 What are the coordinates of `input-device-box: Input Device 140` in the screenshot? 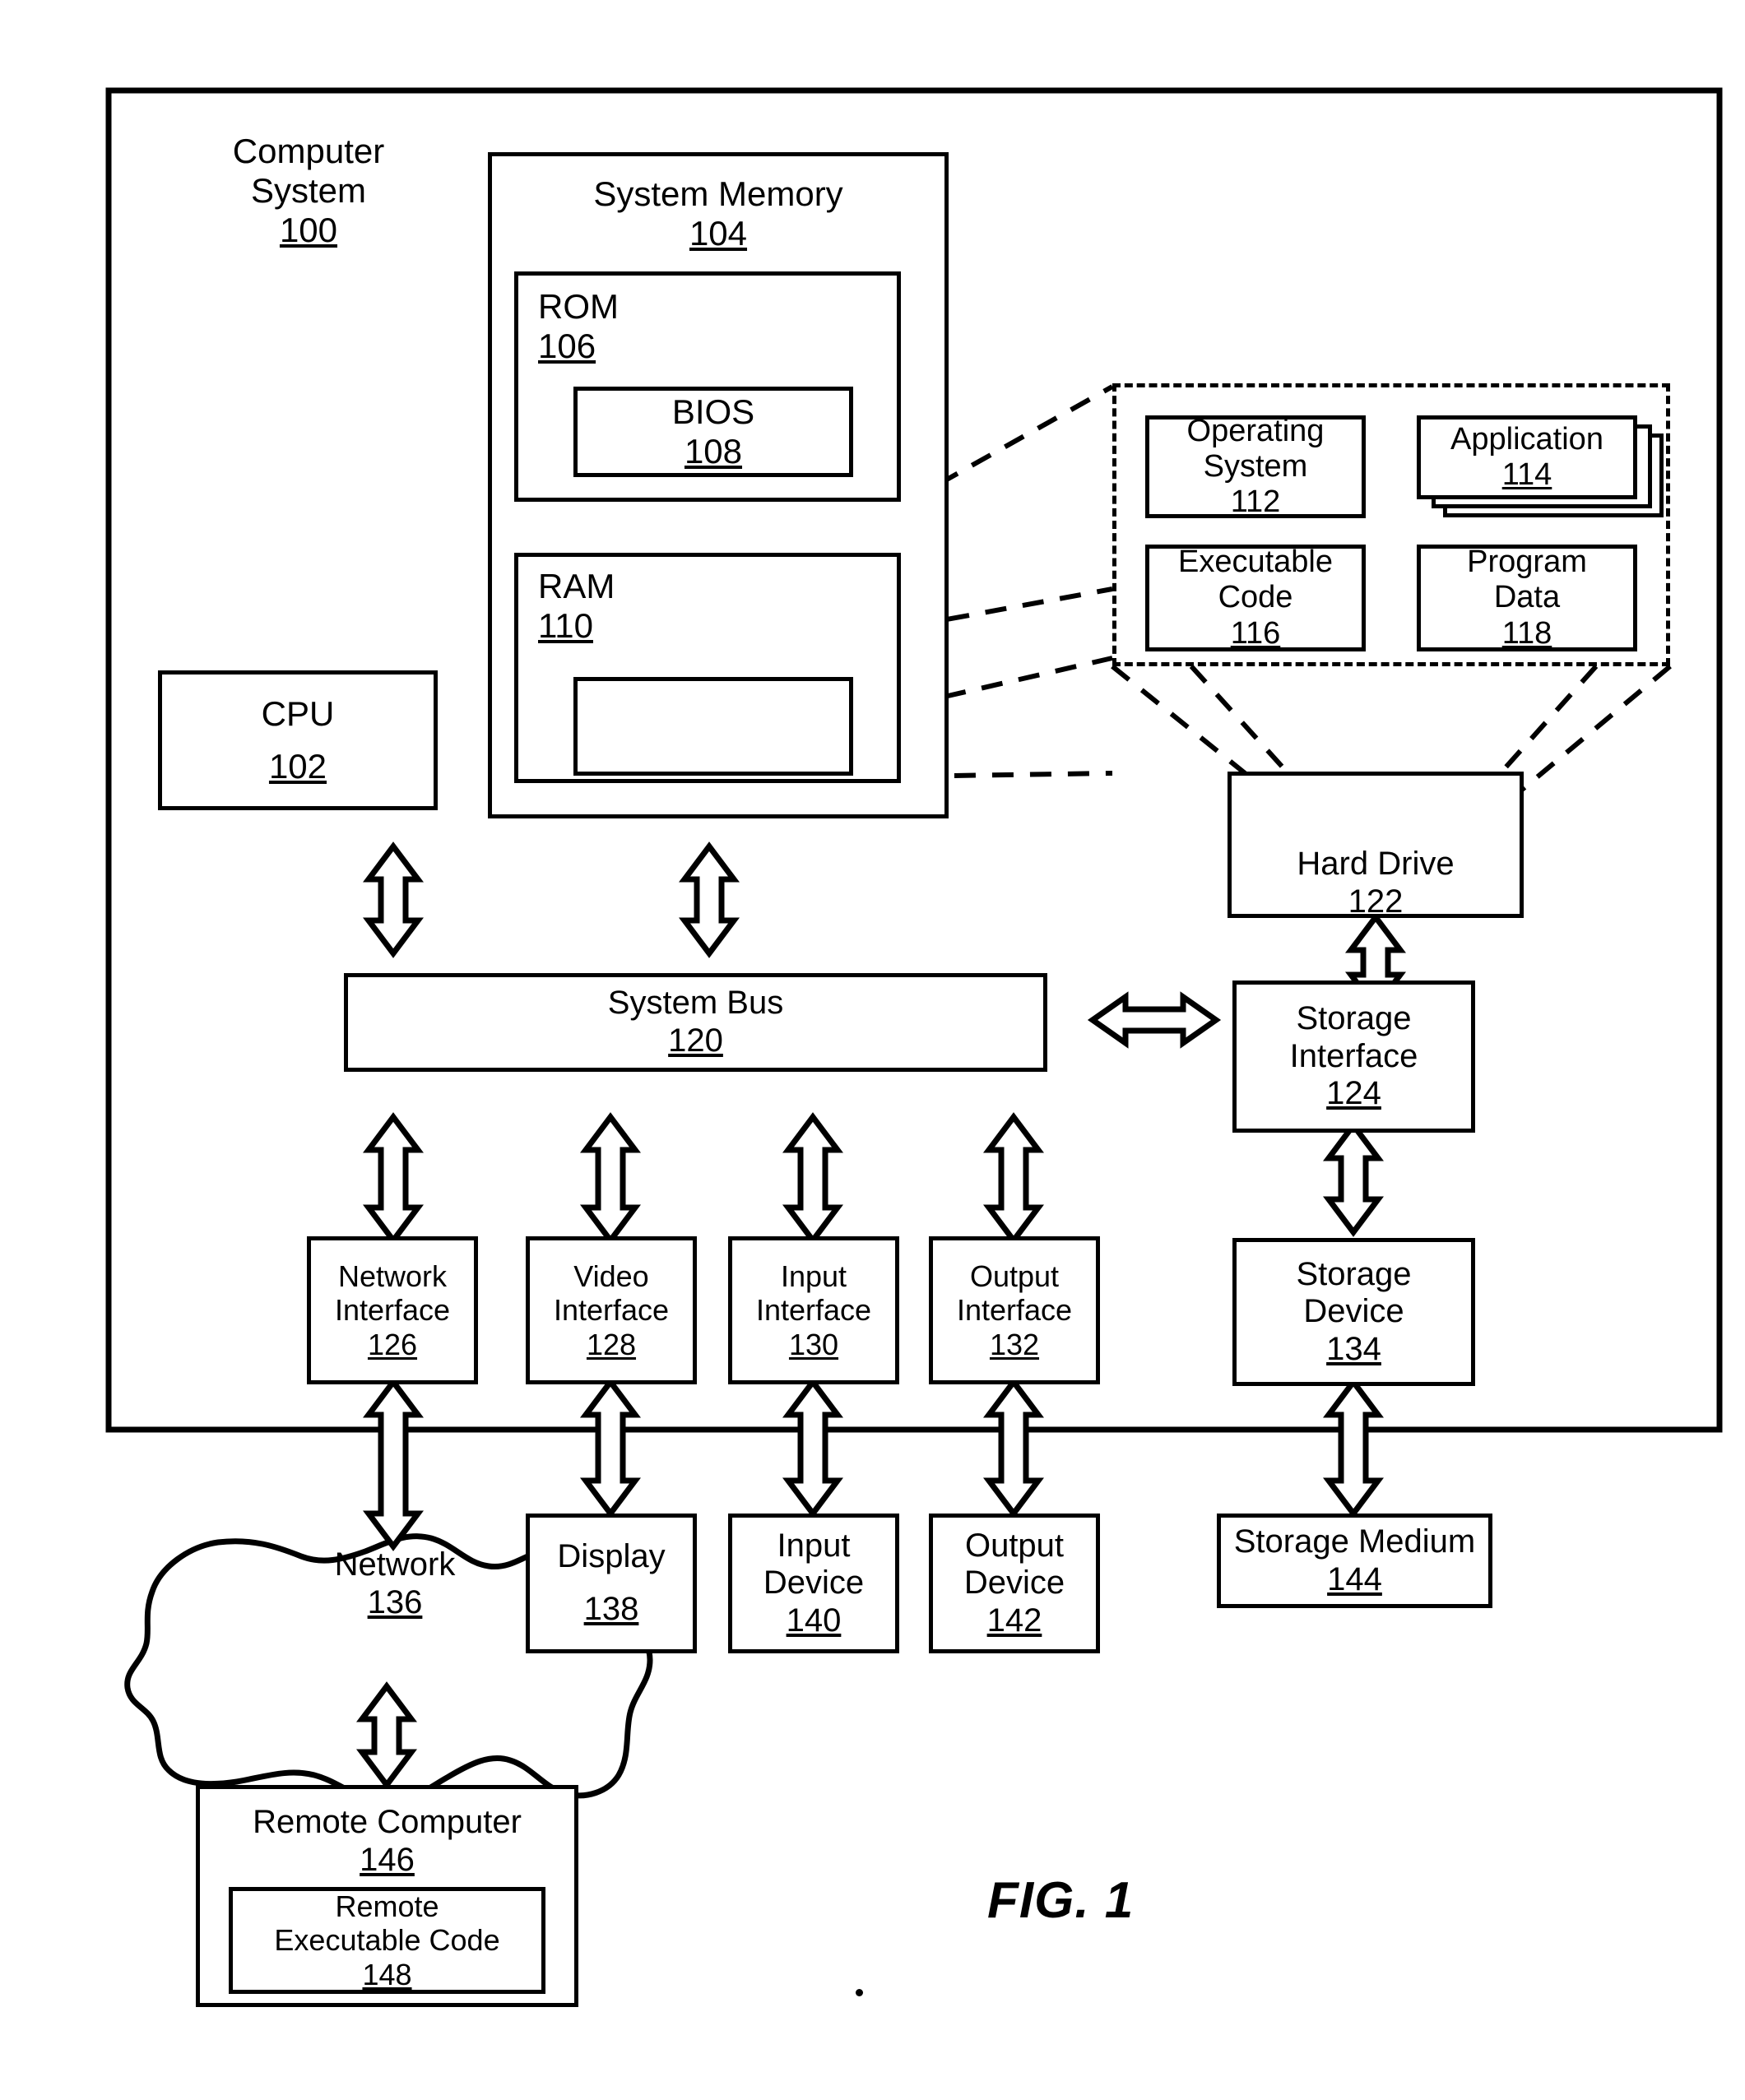 It's located at (813, 1584).